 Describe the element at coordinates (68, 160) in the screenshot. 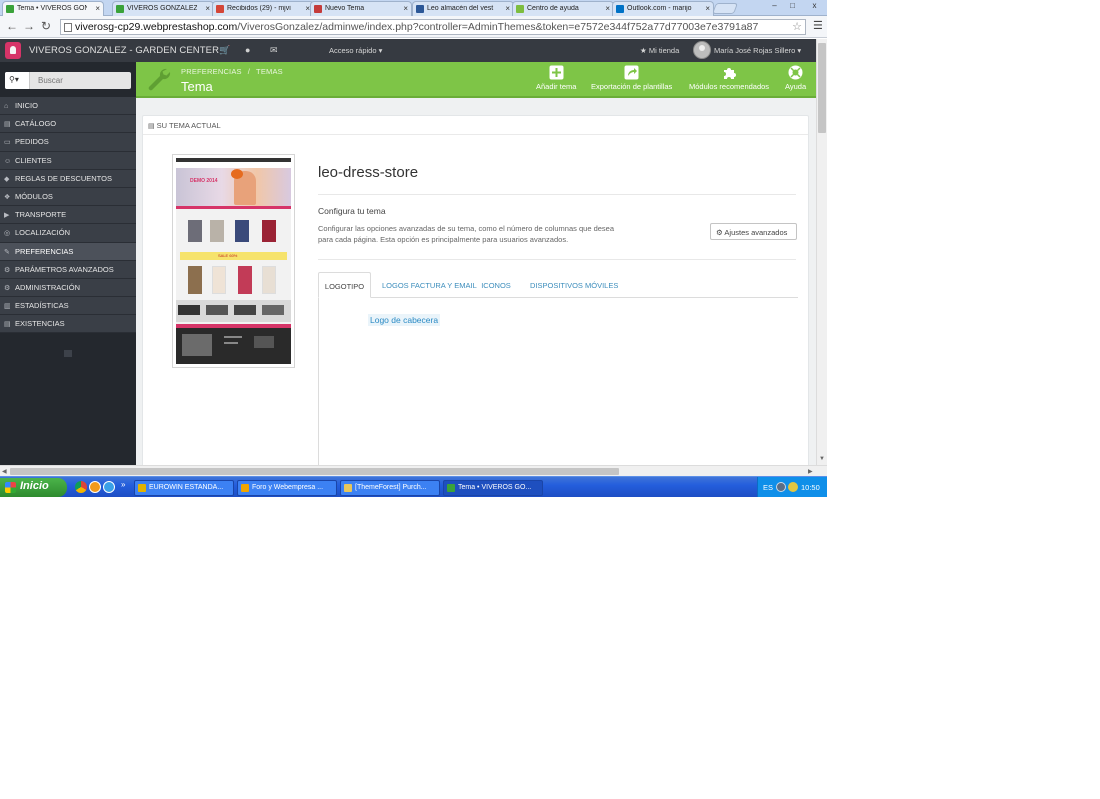

I see `sidebar-item: ☺ CLIENTES` at that location.